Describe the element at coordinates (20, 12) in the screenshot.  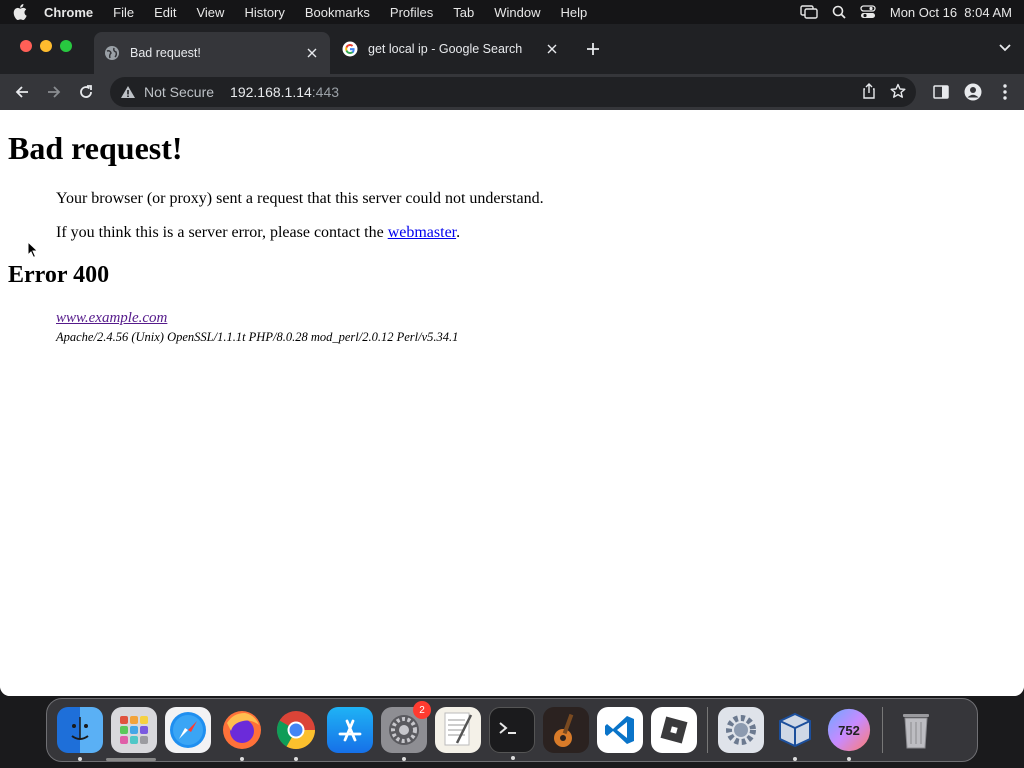
I see `apple-menu-icon` at that location.